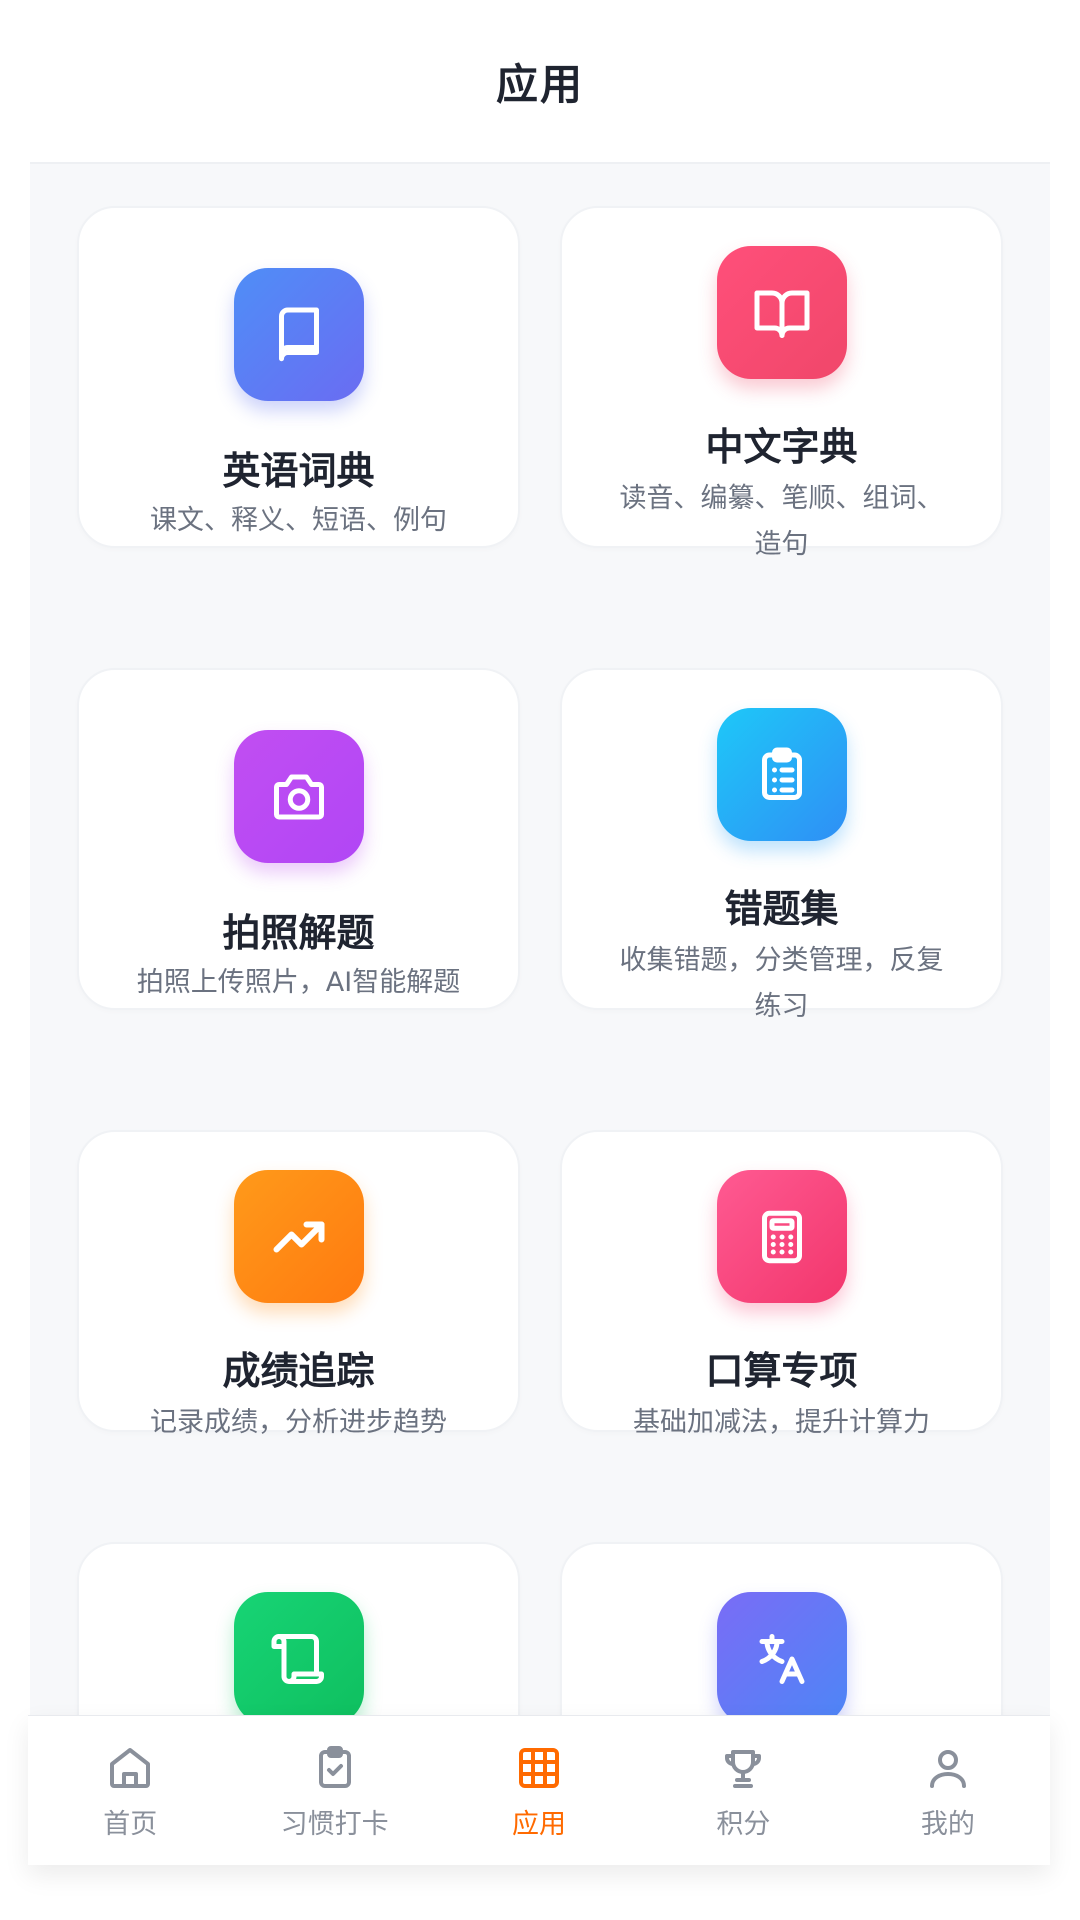 The height and width of the screenshot is (1920, 1080). What do you see at coordinates (947, 1824) in the screenshot?
I see `tab-label: 我的` at bounding box center [947, 1824].